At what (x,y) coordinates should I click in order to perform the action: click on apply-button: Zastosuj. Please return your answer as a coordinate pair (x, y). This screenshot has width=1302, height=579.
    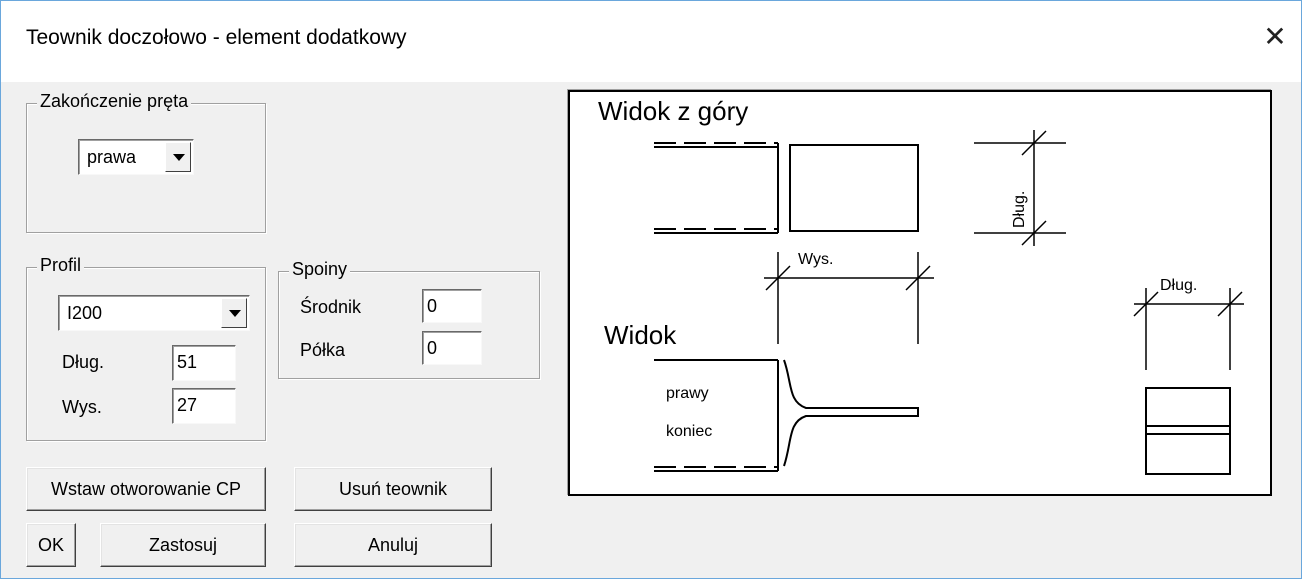
    Looking at the image, I should click on (183, 545).